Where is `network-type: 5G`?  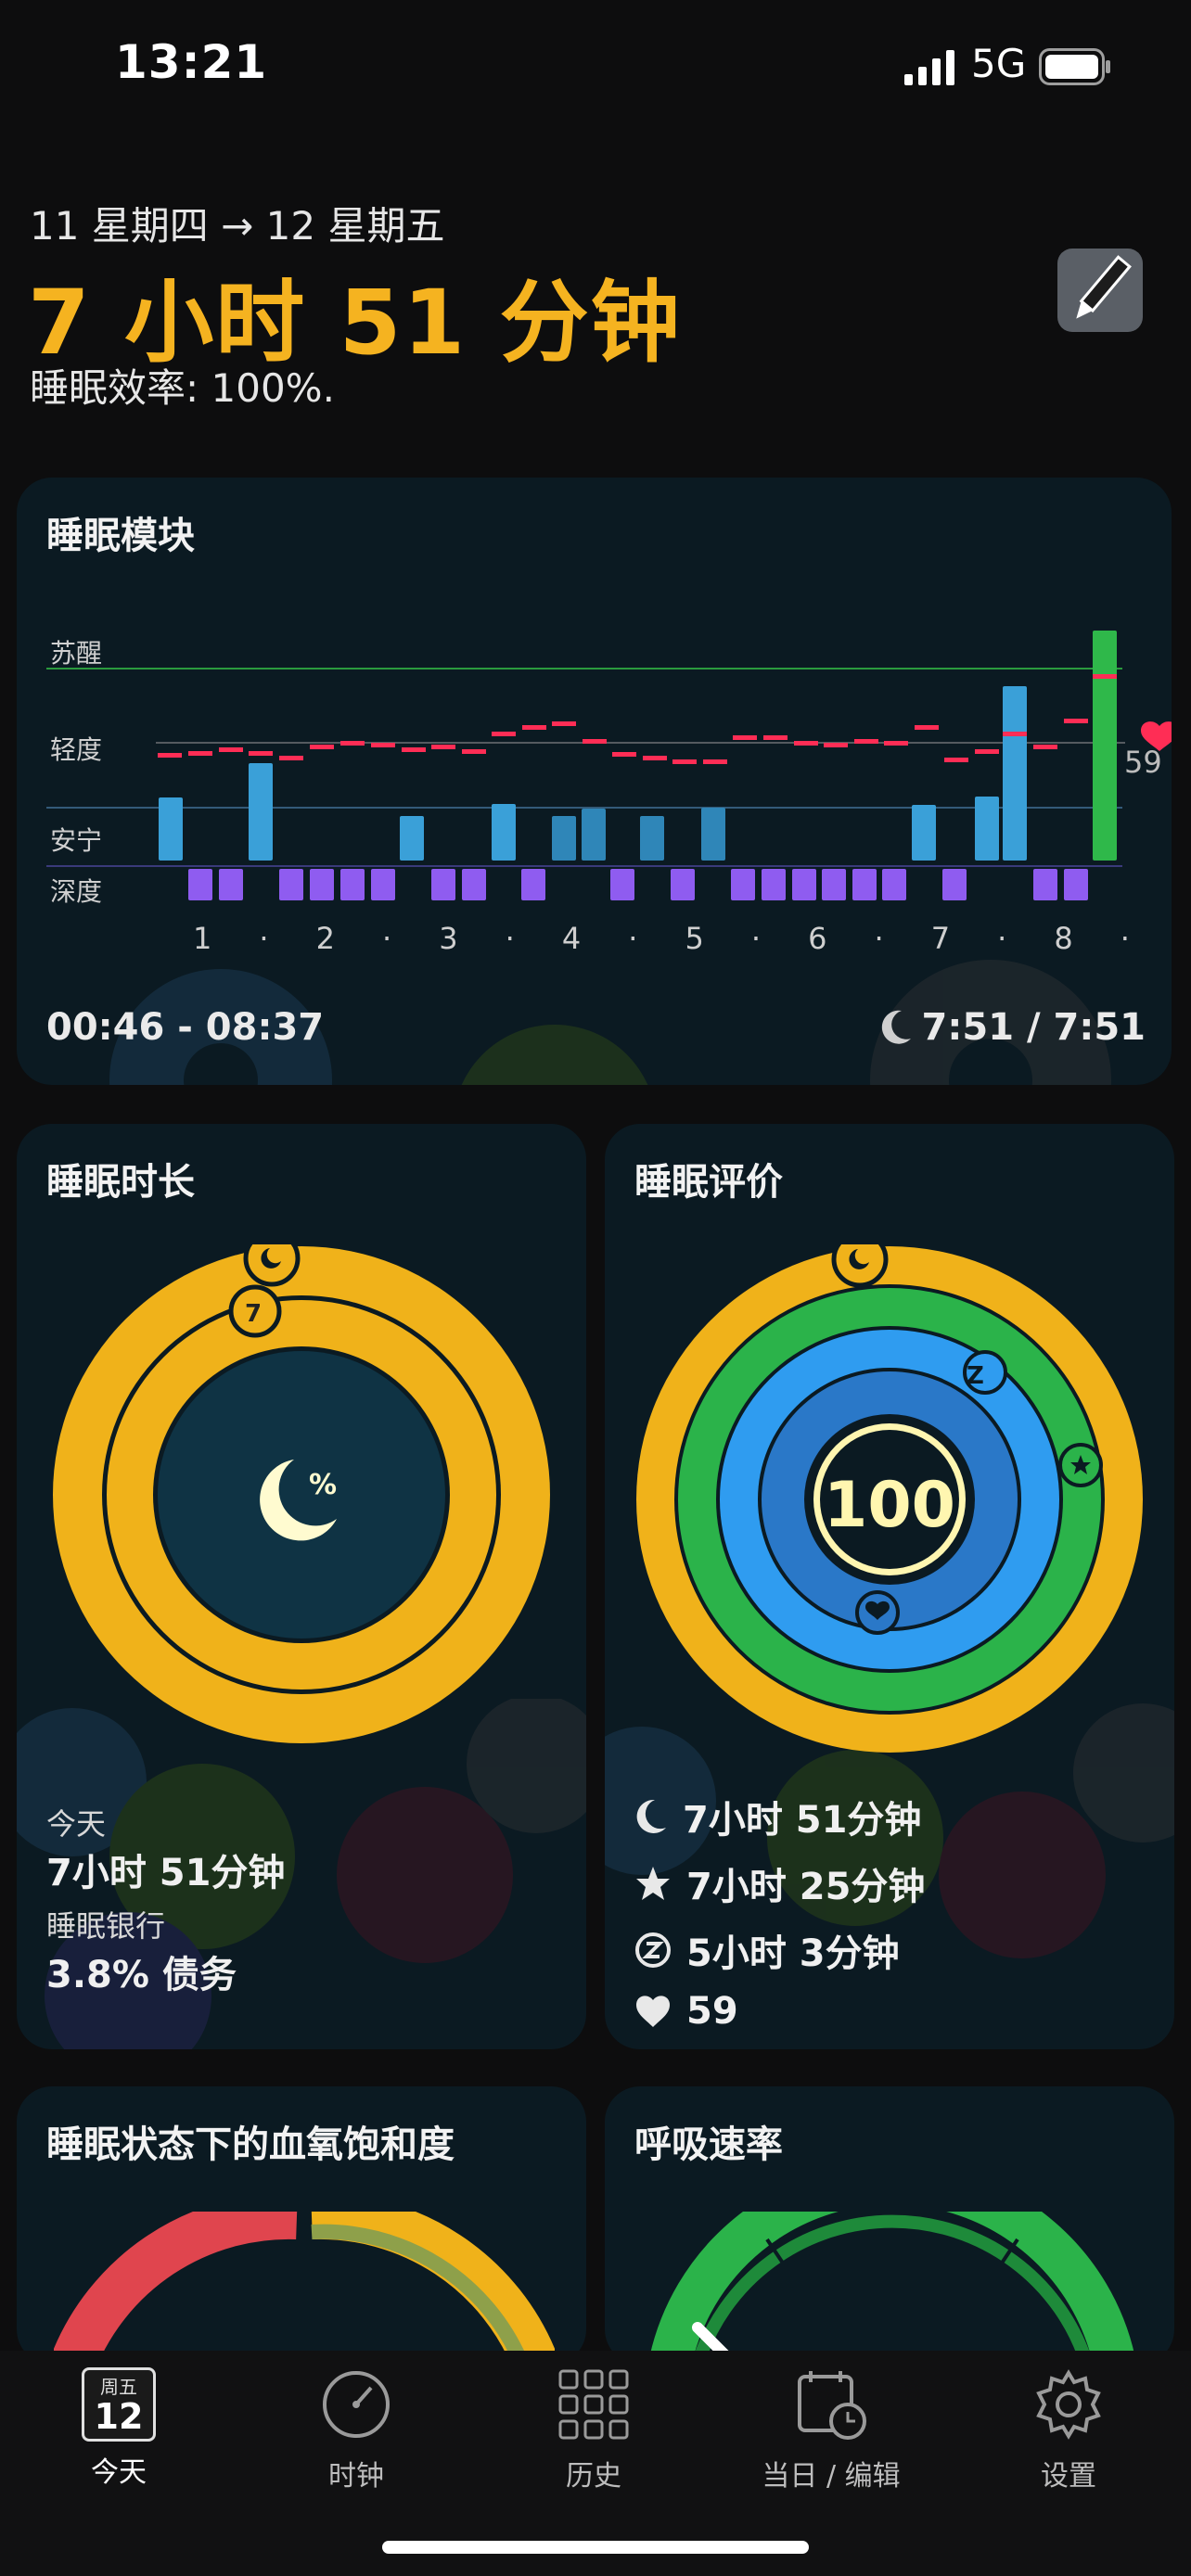
network-type: 5G is located at coordinates (999, 64).